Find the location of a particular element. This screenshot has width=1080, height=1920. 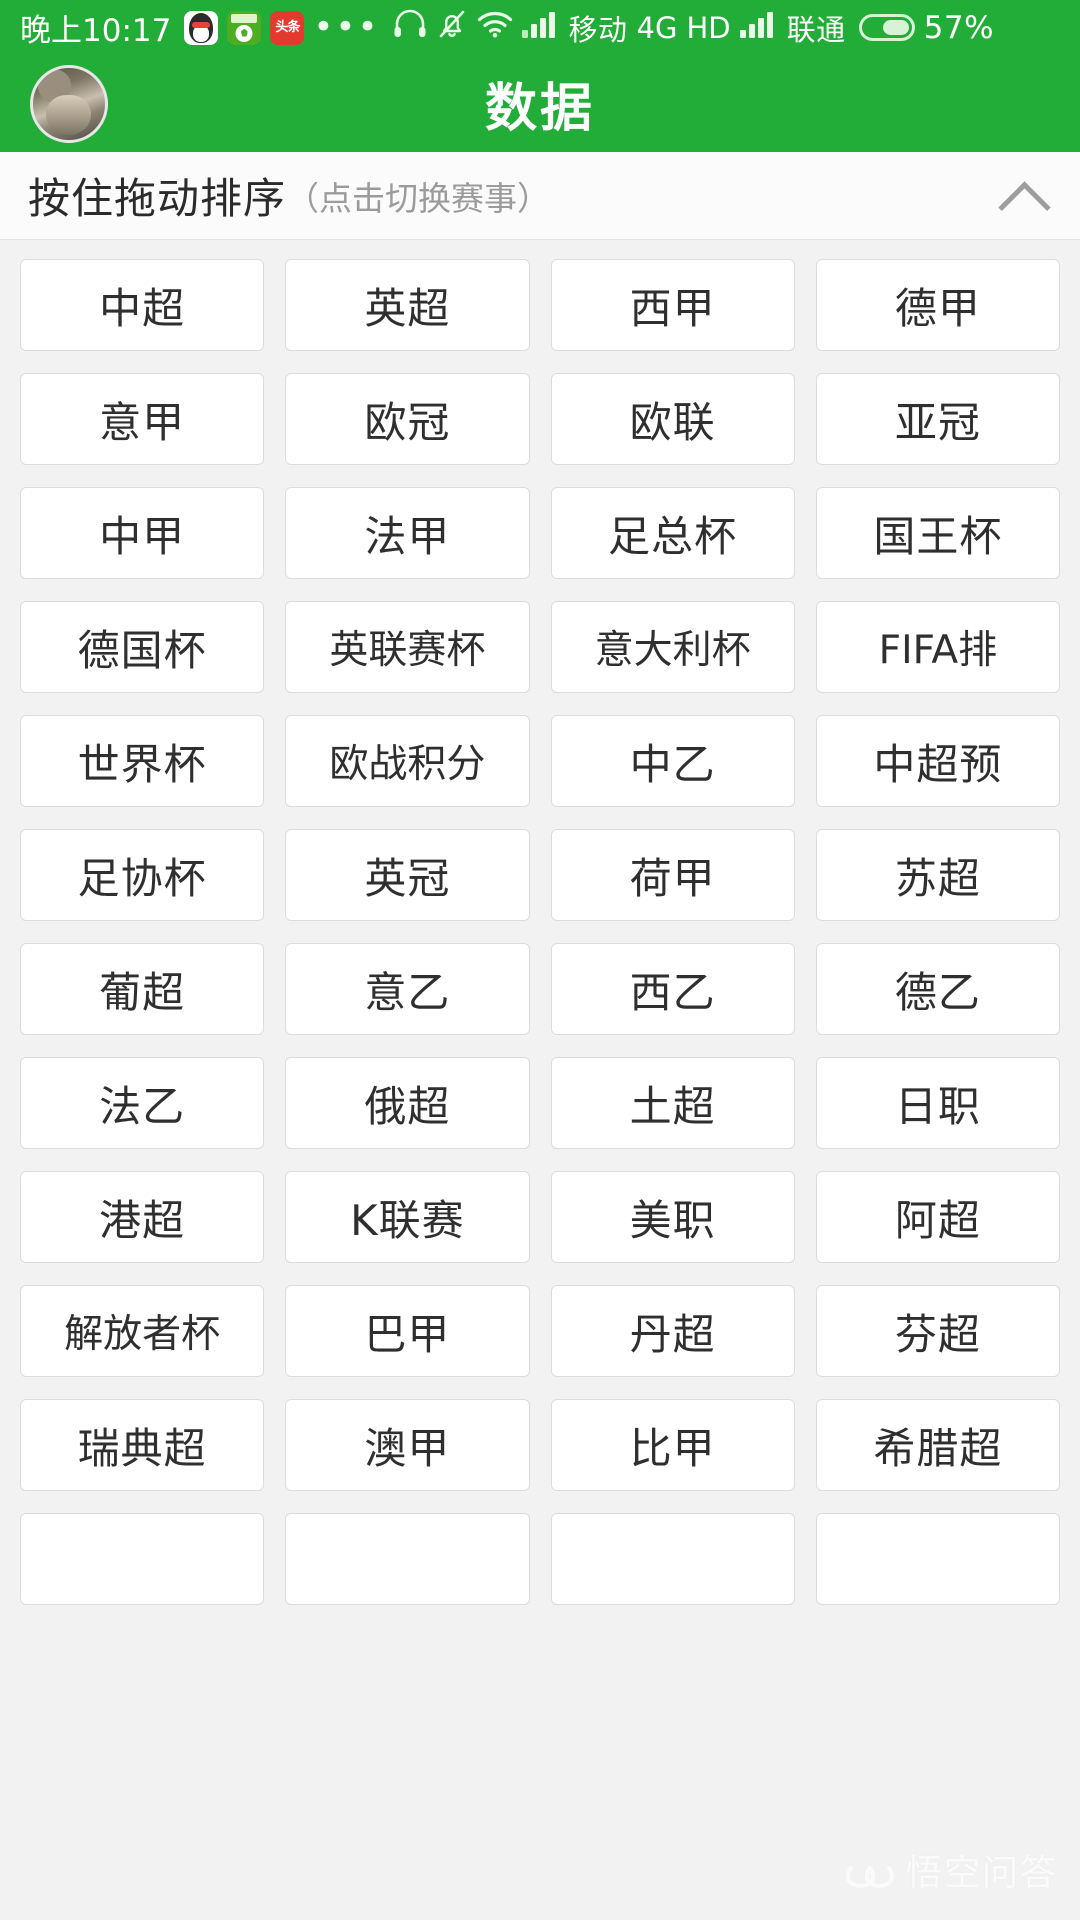

league-tile: 西甲 is located at coordinates (672, 305).